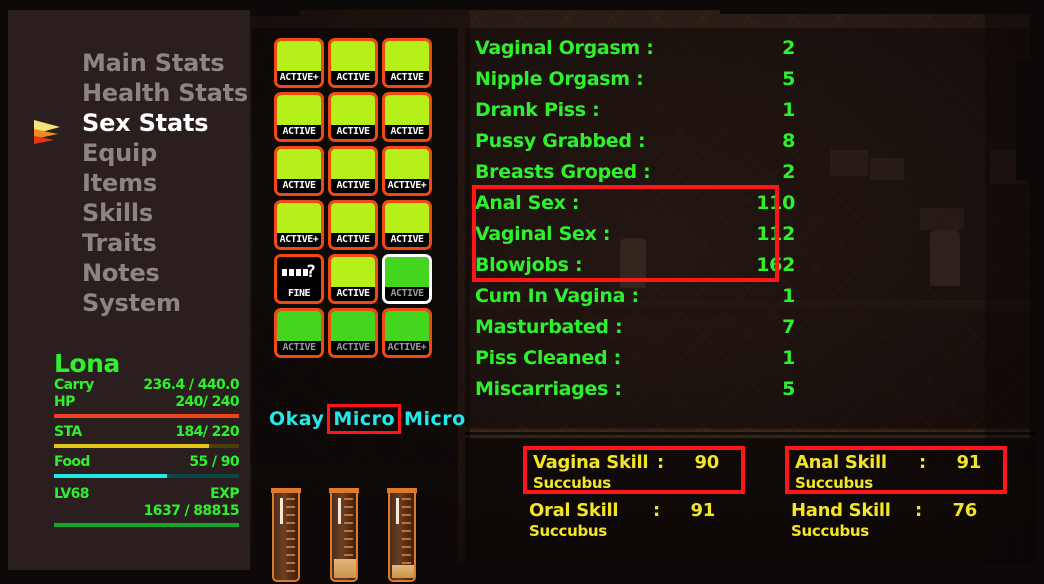 This screenshot has width=1044, height=584. Describe the element at coordinates (290, 538) in the screenshot. I see `vial-ticks` at that location.